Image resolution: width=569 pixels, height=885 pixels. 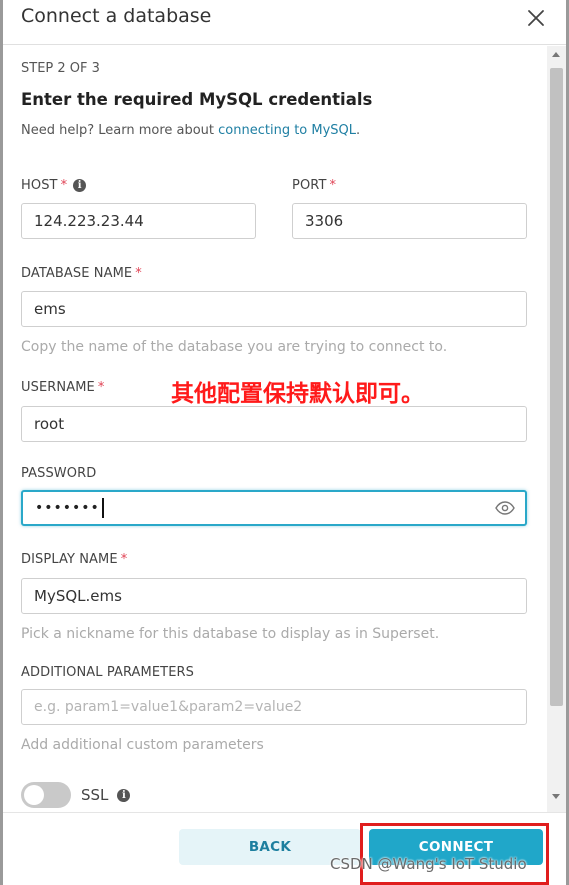 I want to click on additional-parameters-label: ADDITIONAL PARAMETERS, so click(x=108, y=672).